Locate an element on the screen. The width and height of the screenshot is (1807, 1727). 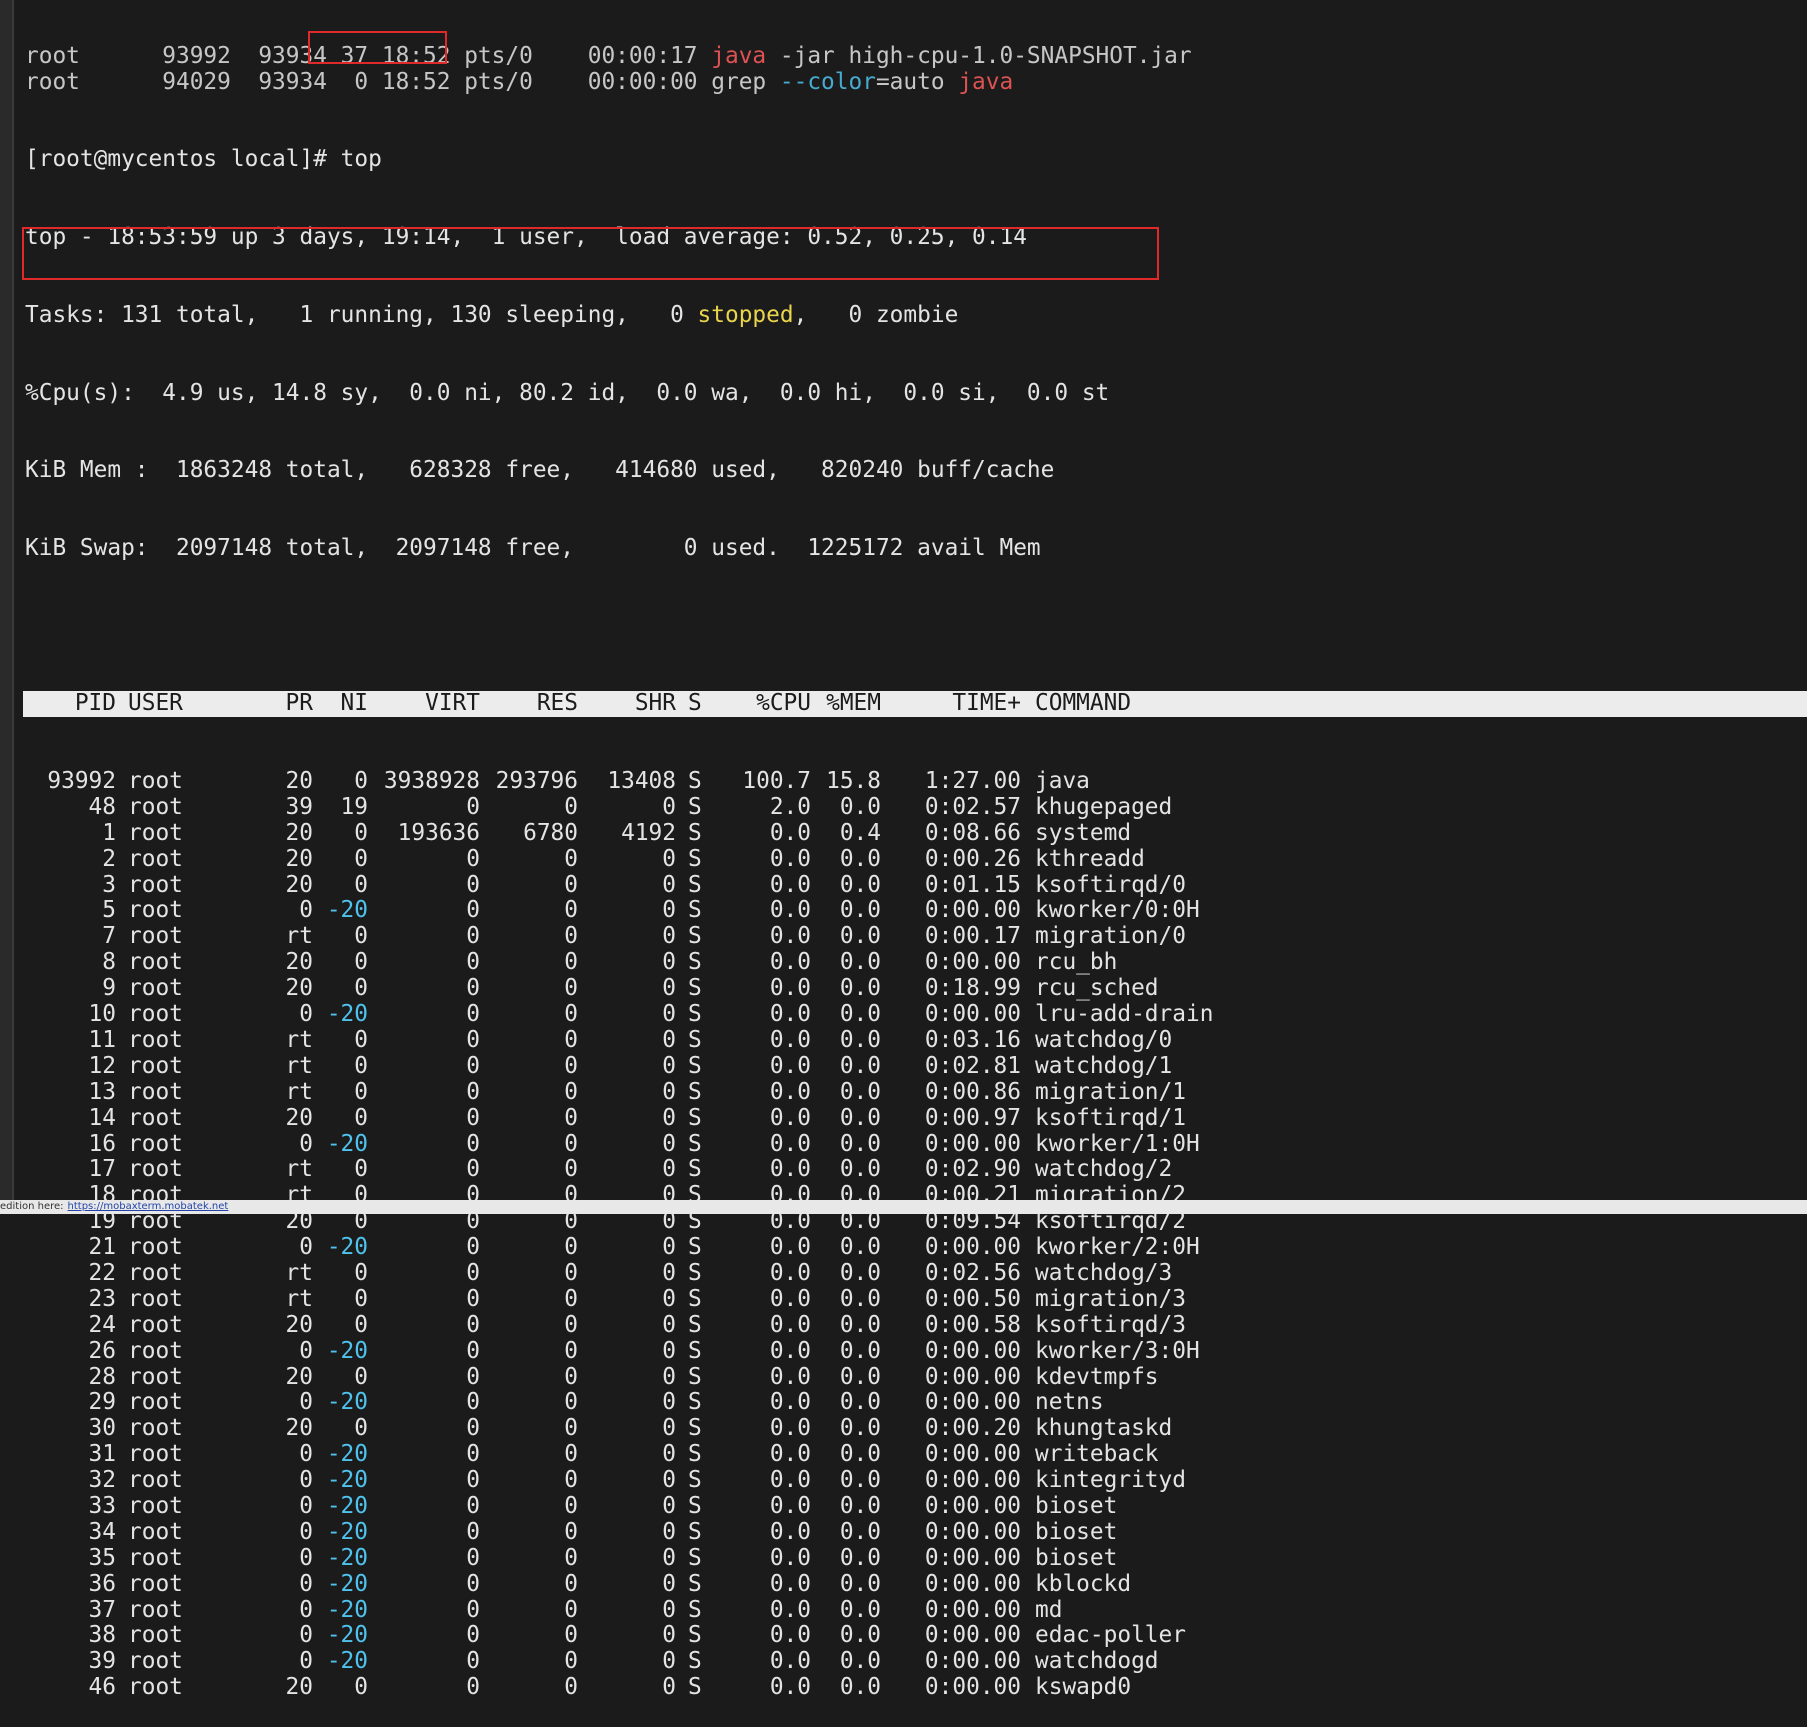
cell-time: 0:00.17 is located at coordinates (972, 936).